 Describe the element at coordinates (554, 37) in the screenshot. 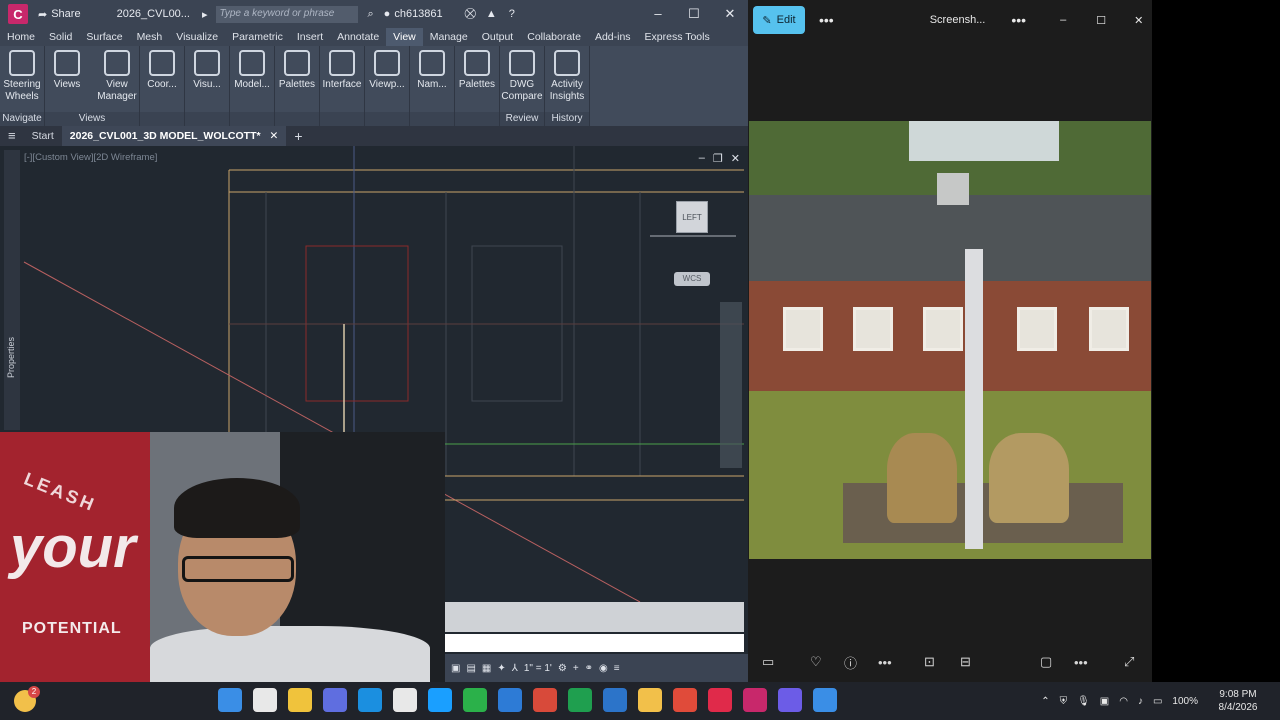

I see `tab-collaborate: Collaborate` at that location.